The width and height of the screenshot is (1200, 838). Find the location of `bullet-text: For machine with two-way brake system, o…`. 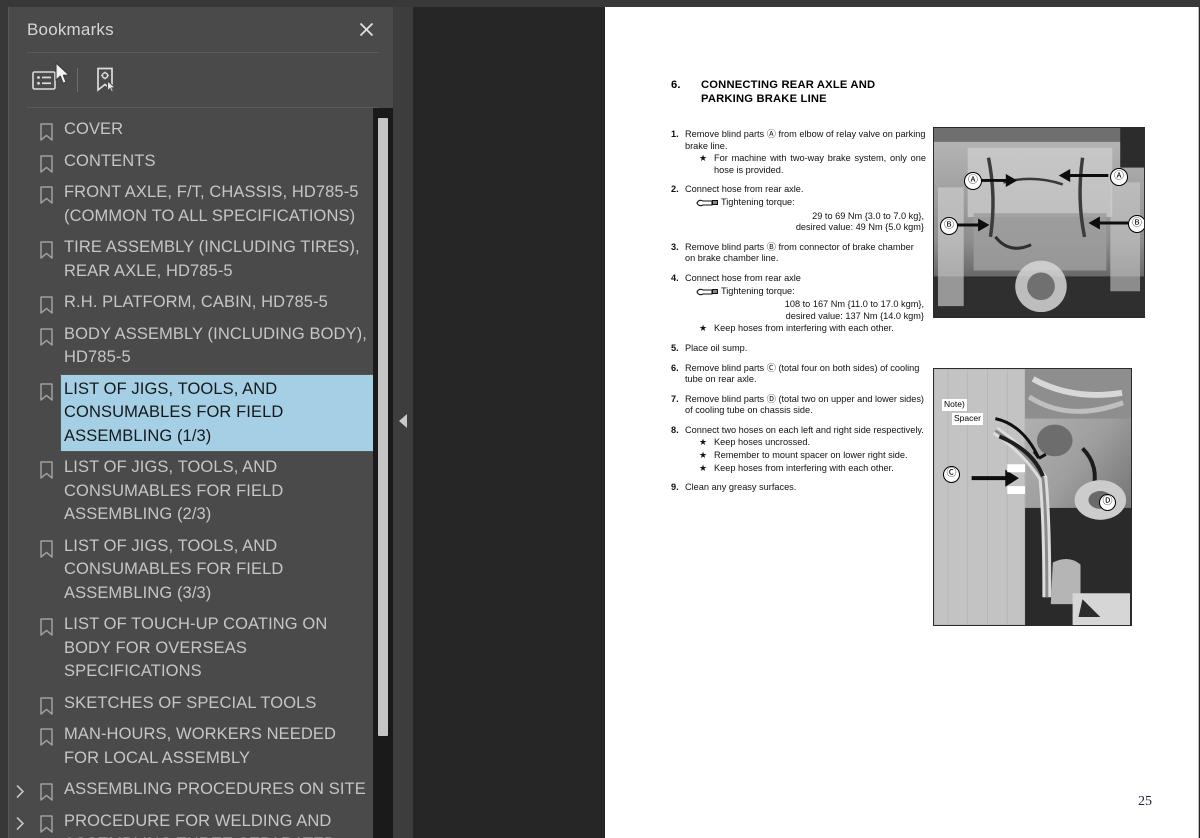

bullet-text: For machine with two-way brake system, o… is located at coordinates (820, 164).